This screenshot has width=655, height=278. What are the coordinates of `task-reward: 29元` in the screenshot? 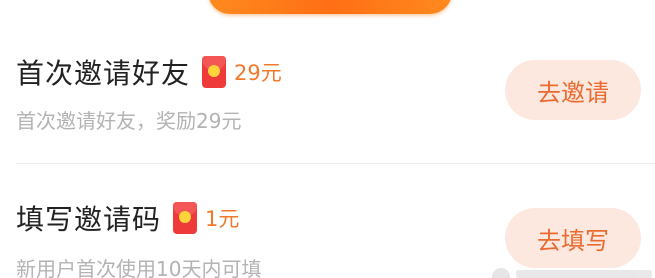 It's located at (258, 73).